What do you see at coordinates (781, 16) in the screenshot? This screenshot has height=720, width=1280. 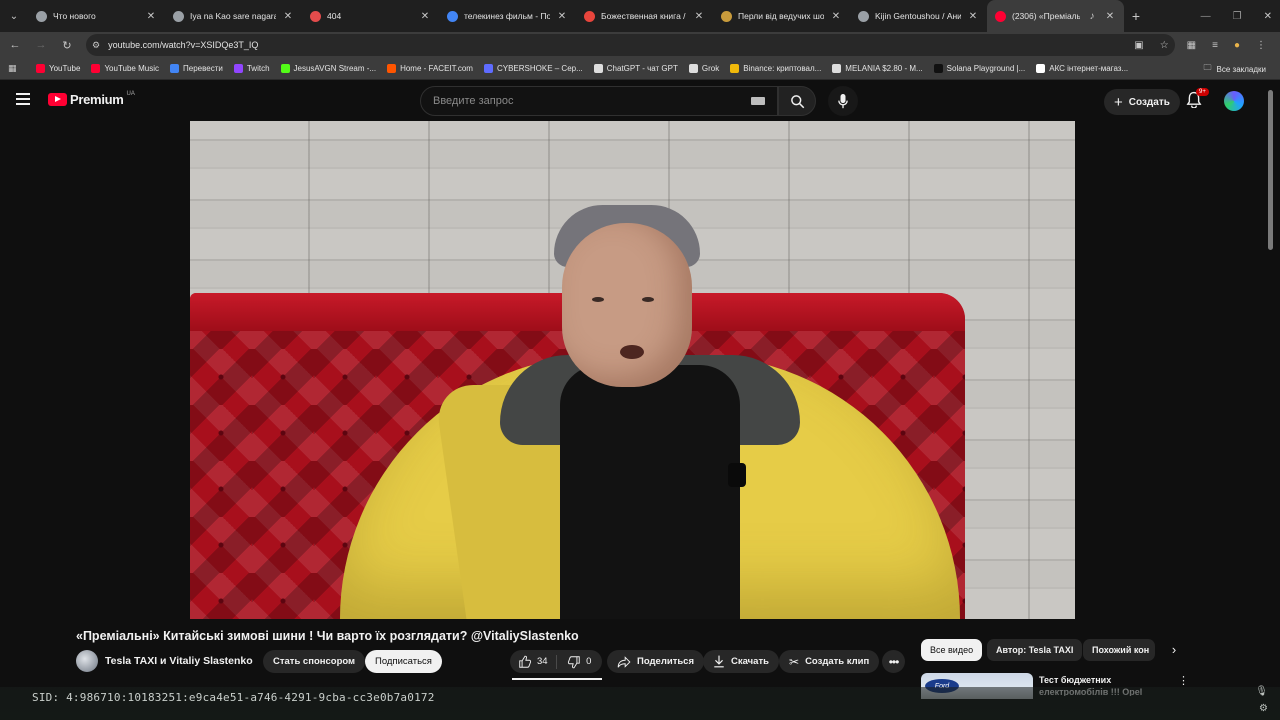 I see `browser-tab: Перли від ведучих шоу ✕` at bounding box center [781, 16].